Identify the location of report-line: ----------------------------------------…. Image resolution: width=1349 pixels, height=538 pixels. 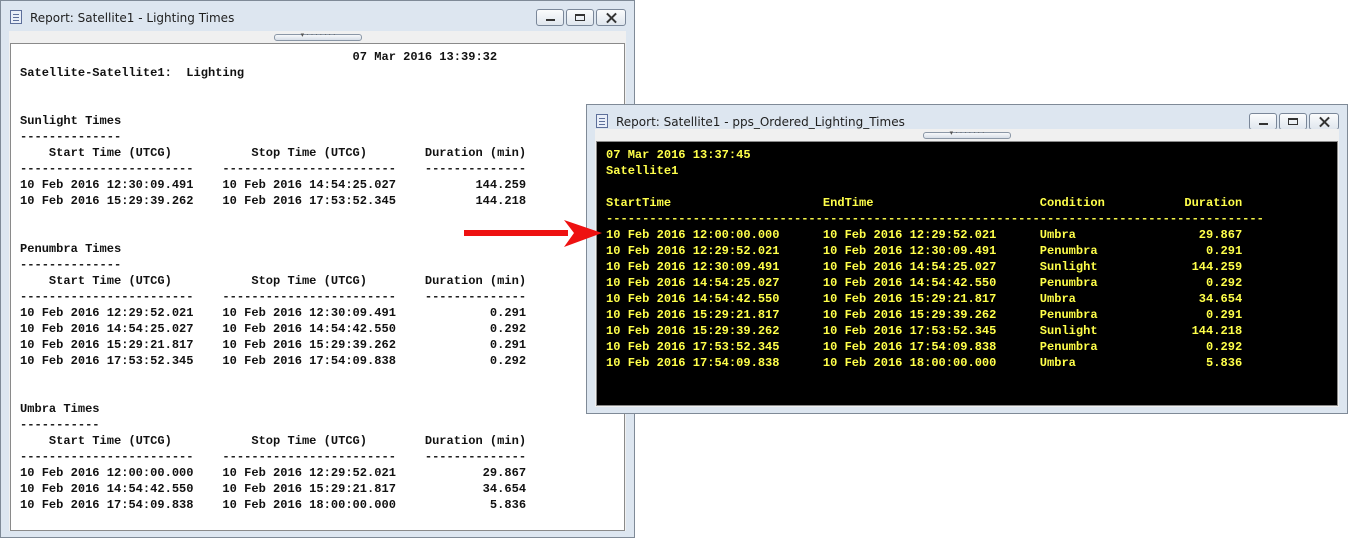
(935, 219).